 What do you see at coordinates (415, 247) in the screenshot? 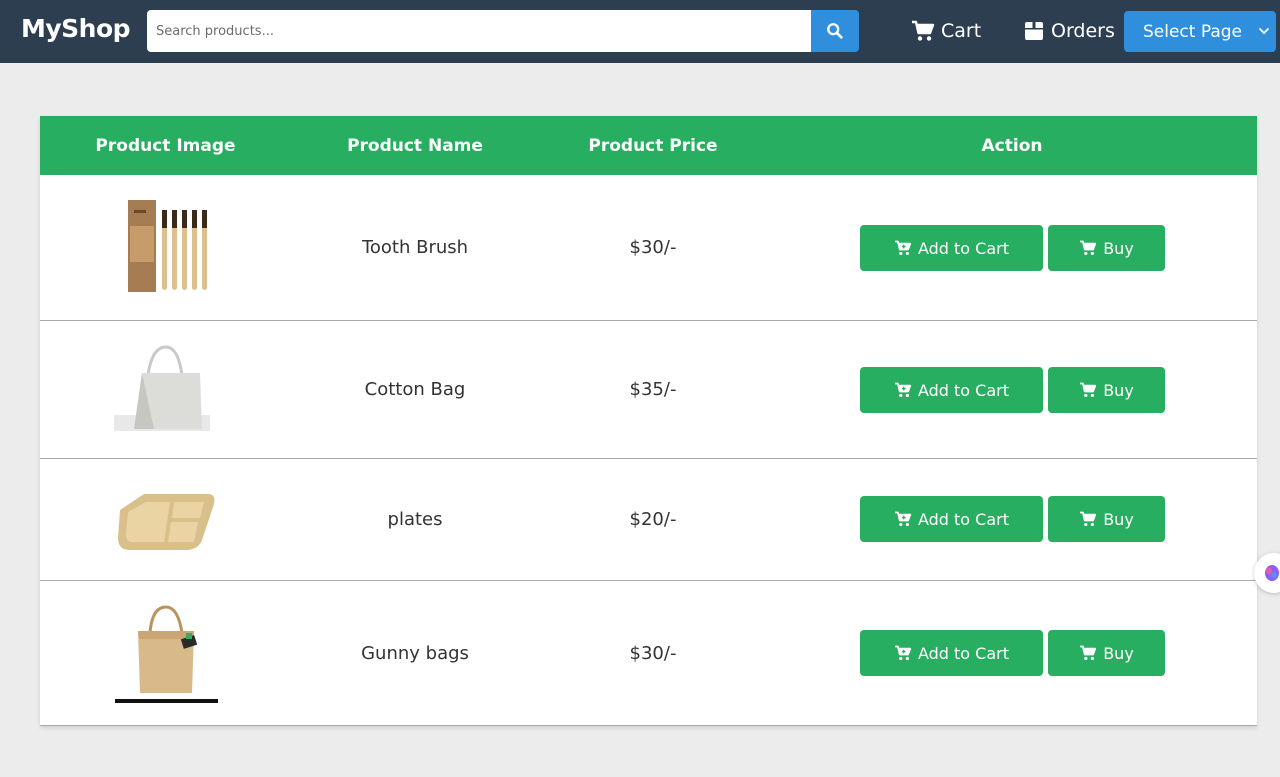
I see `product-name: Tooth Brush` at bounding box center [415, 247].